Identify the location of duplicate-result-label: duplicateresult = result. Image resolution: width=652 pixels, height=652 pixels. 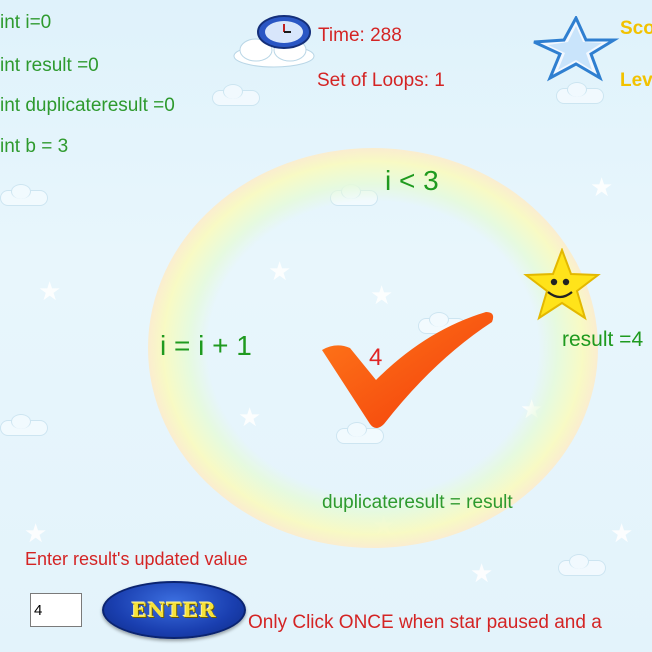
(417, 502).